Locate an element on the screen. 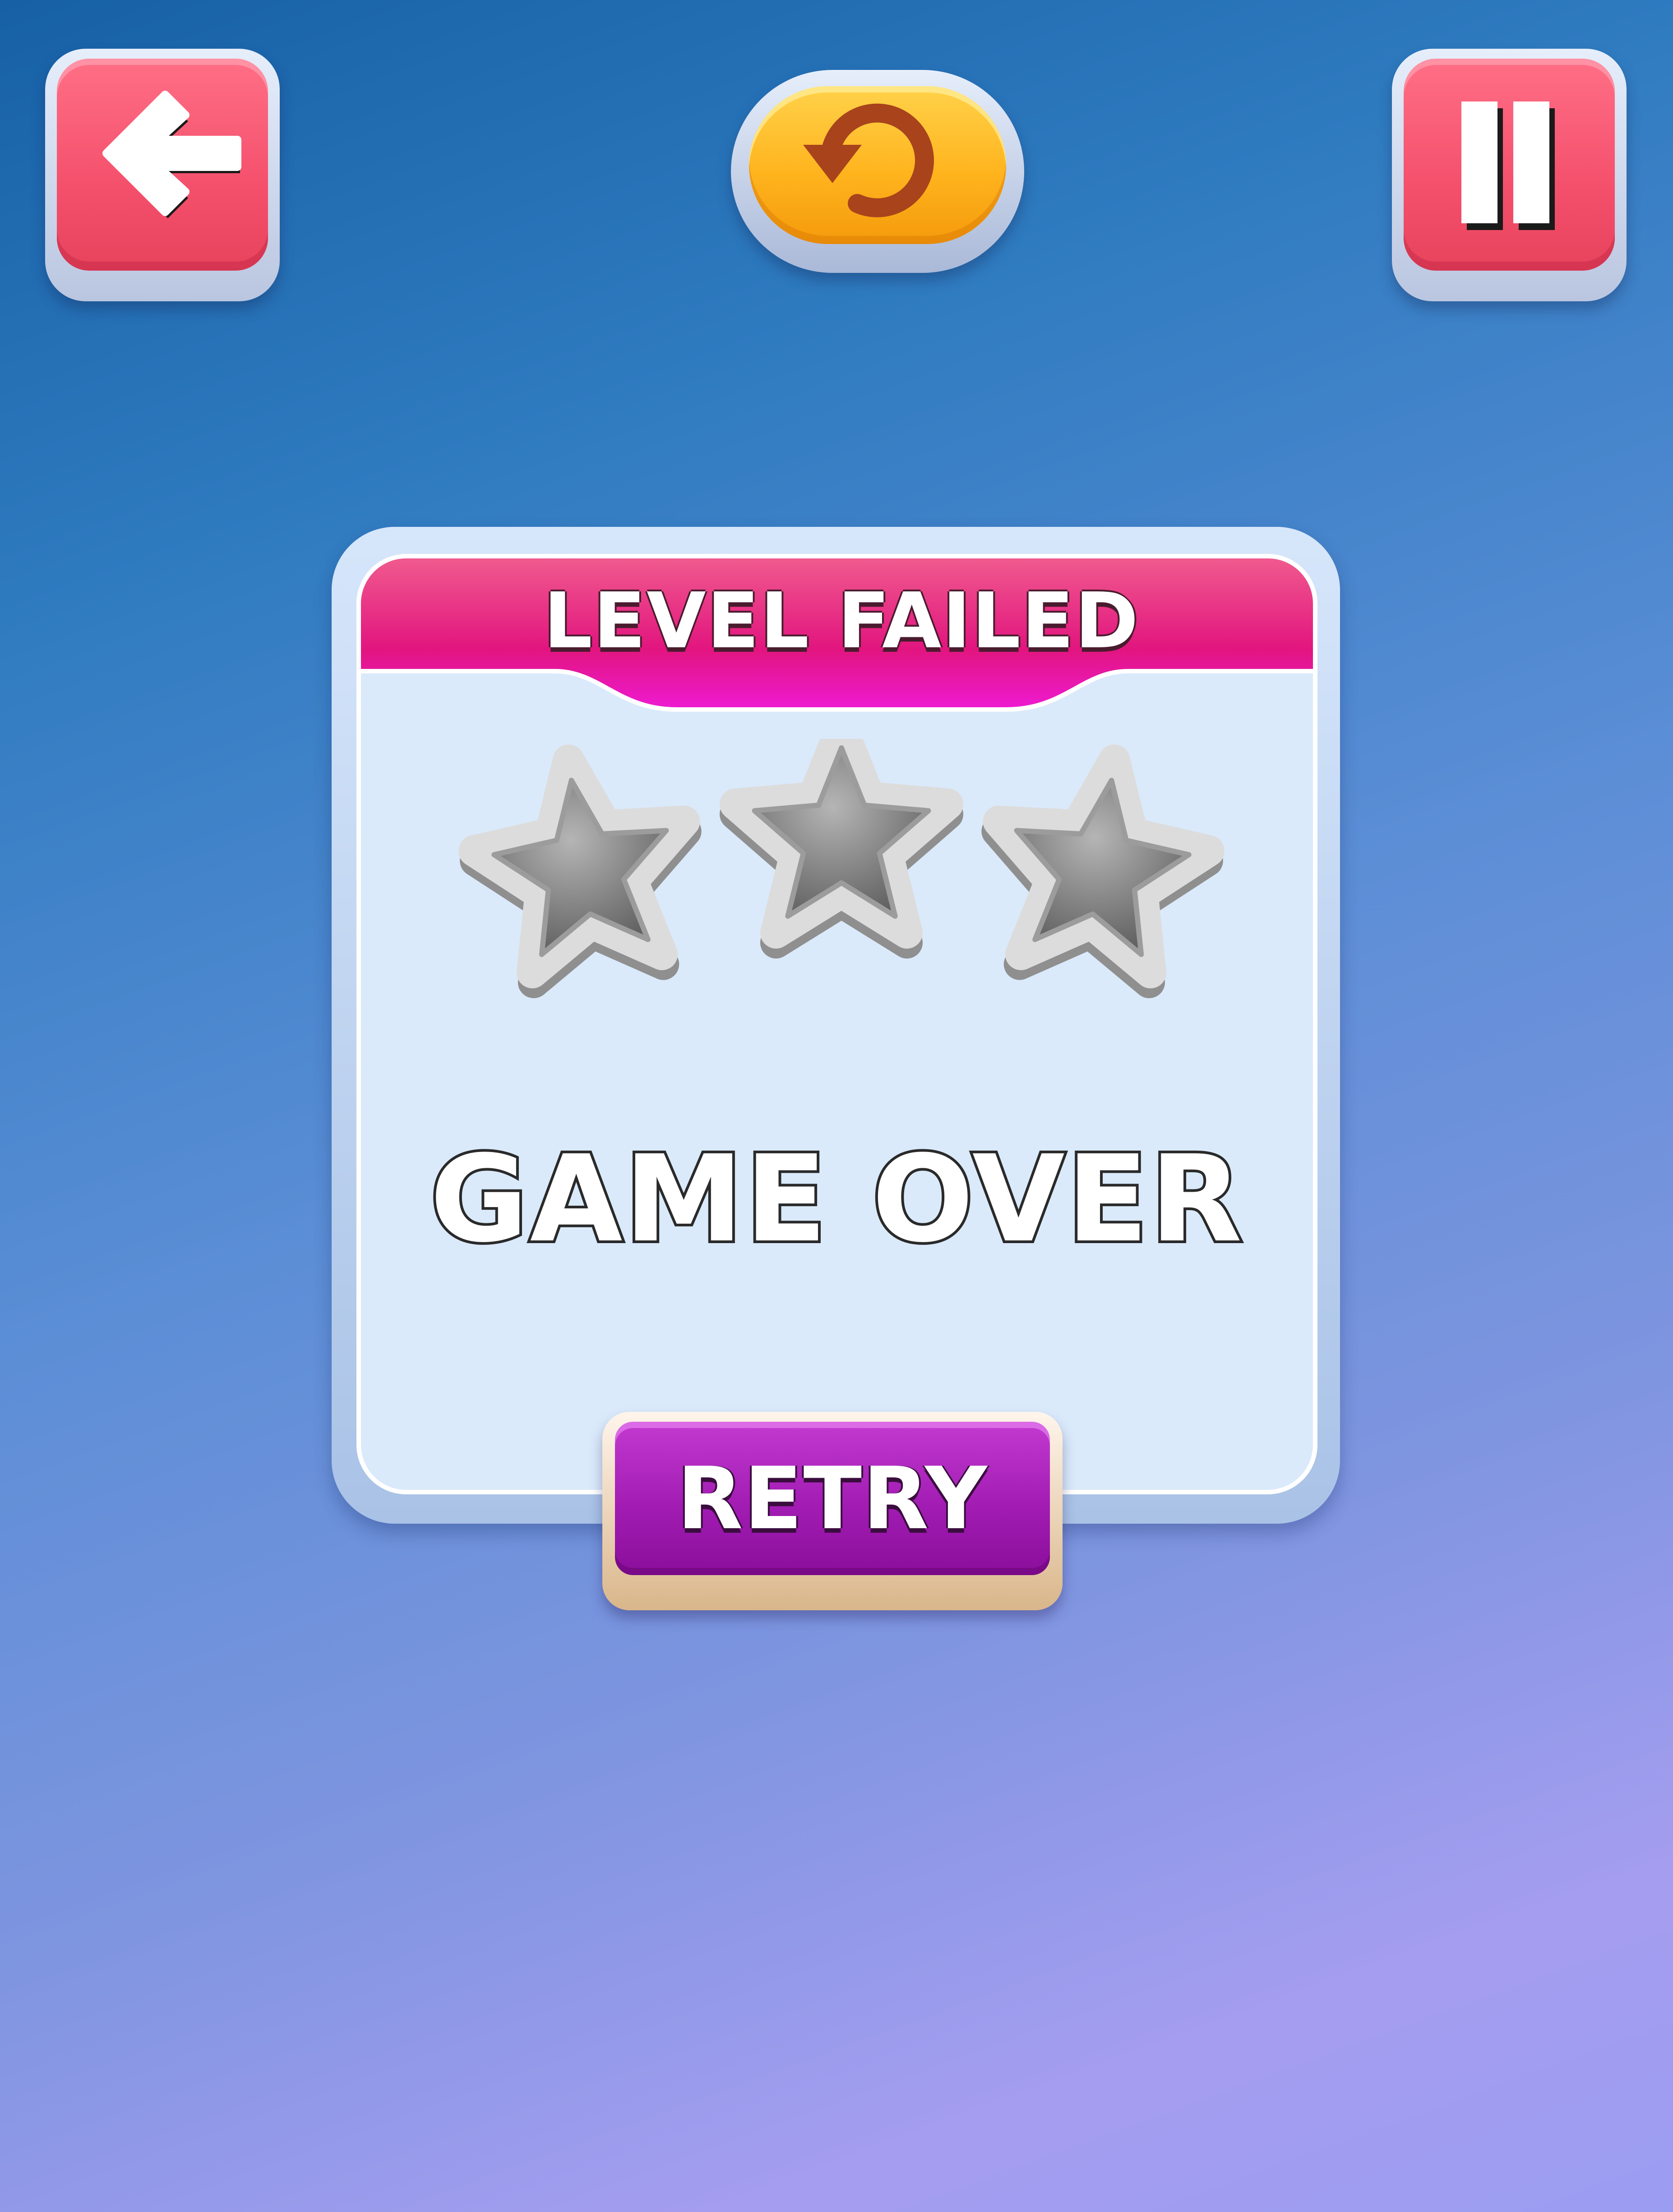 This screenshot has height=2212, width=1673. restart-icon is located at coordinates (869, 160).